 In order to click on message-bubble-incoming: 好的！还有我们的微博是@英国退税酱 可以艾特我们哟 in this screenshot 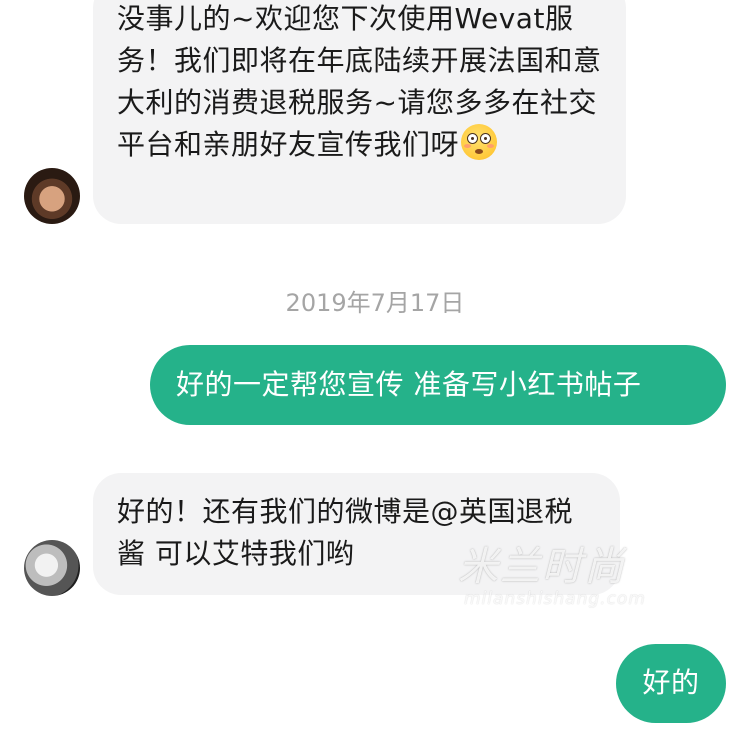, I will do `click(356, 534)`.